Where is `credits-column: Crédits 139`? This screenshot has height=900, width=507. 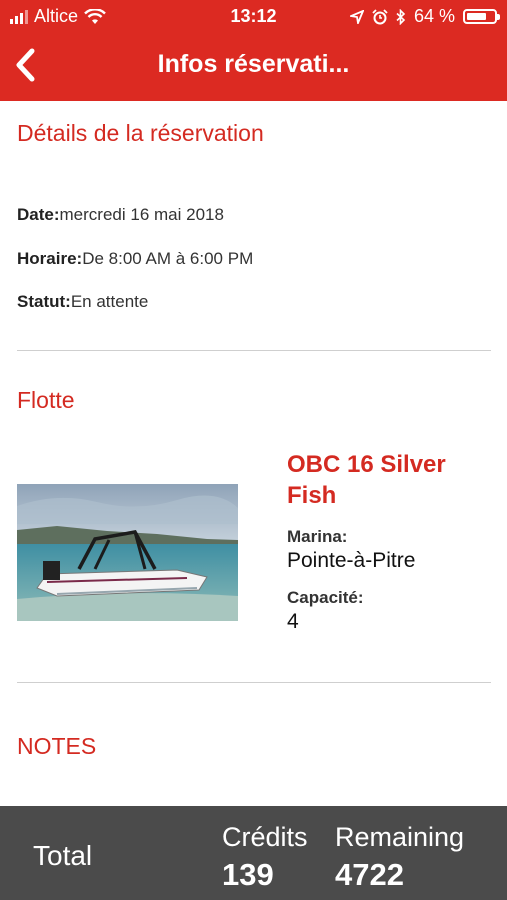 credits-column: Crédits 139 is located at coordinates (265, 857).